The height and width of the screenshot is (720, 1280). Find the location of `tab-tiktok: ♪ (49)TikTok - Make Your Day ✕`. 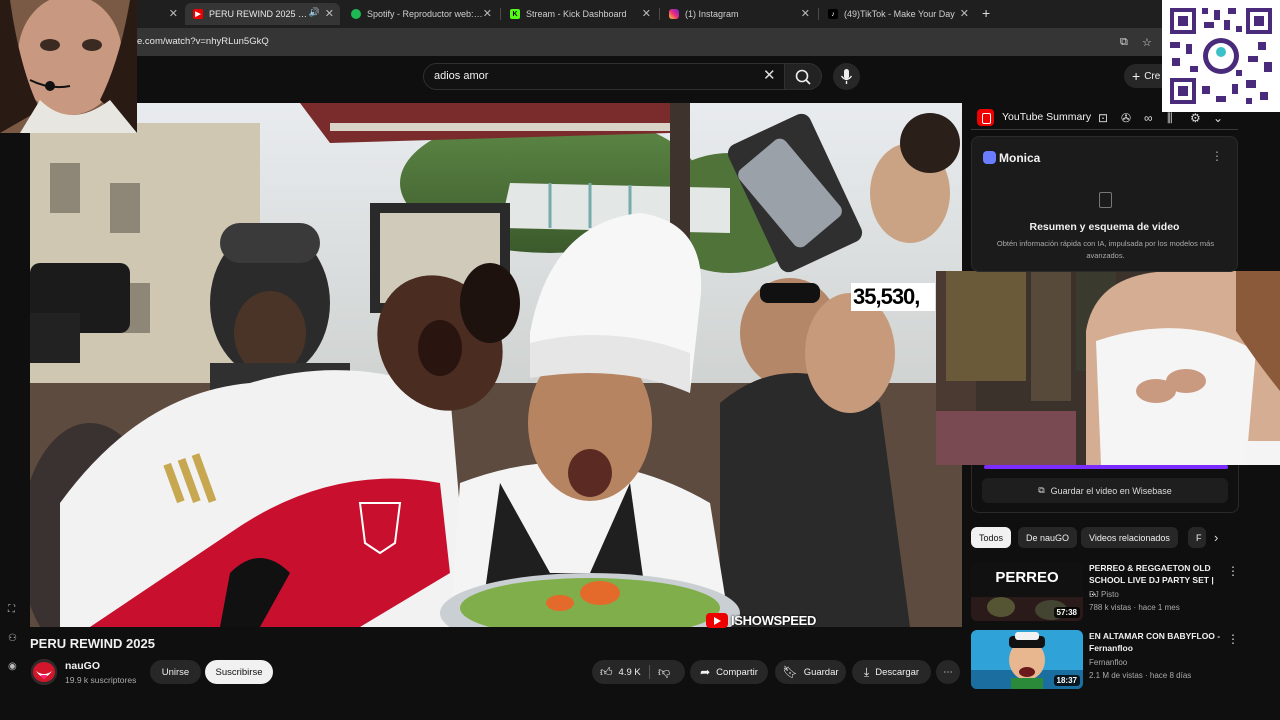

tab-tiktok: ♪ (49)TikTok - Make Your Day ✕ is located at coordinates (897, 14).